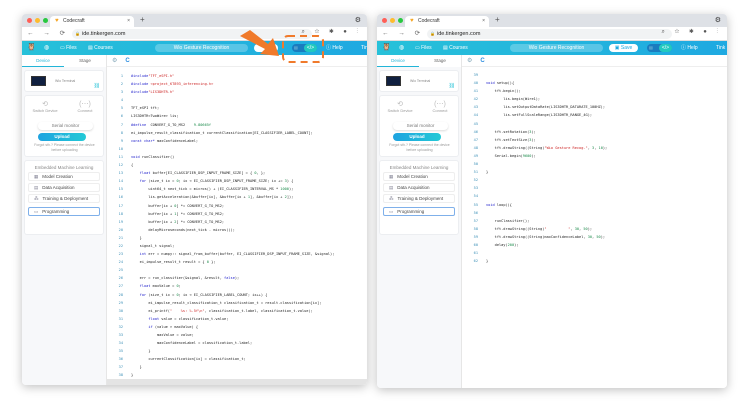  Describe the element at coordinates (259, 43) in the screenshot. I see `orange-arrow-icon` at that location.